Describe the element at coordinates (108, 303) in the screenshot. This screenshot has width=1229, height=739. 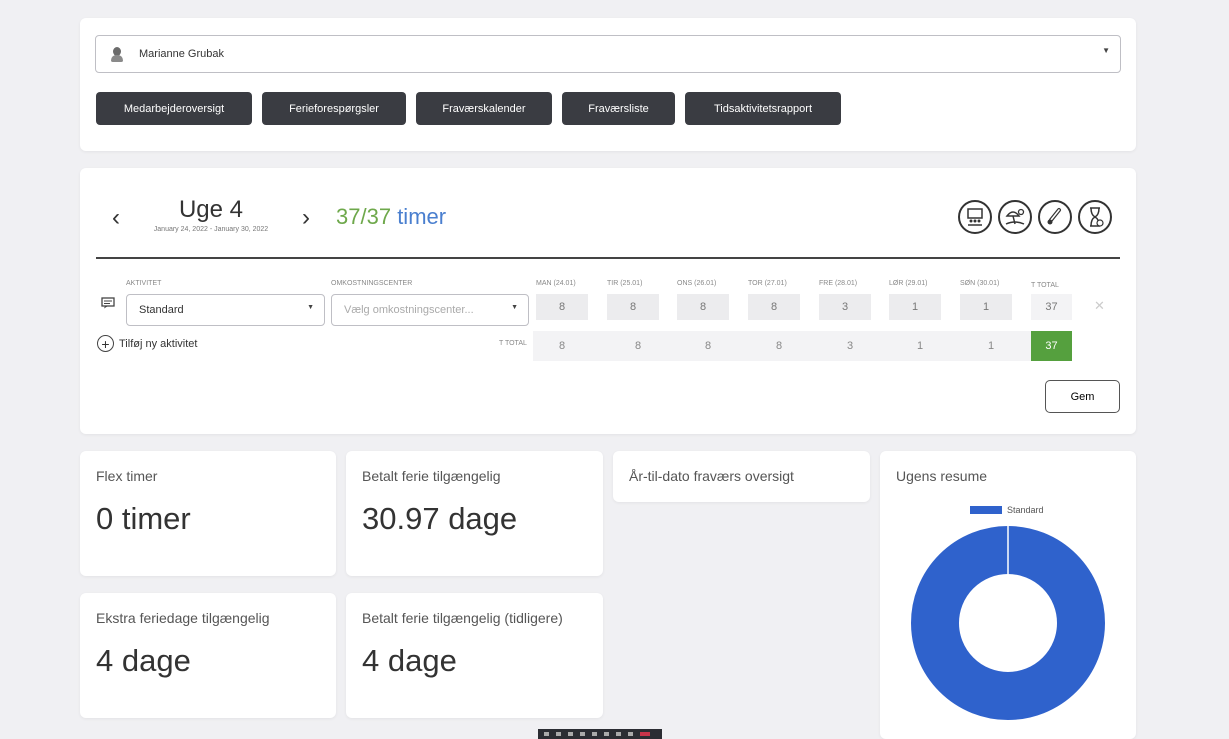
I see `comment-icon` at that location.